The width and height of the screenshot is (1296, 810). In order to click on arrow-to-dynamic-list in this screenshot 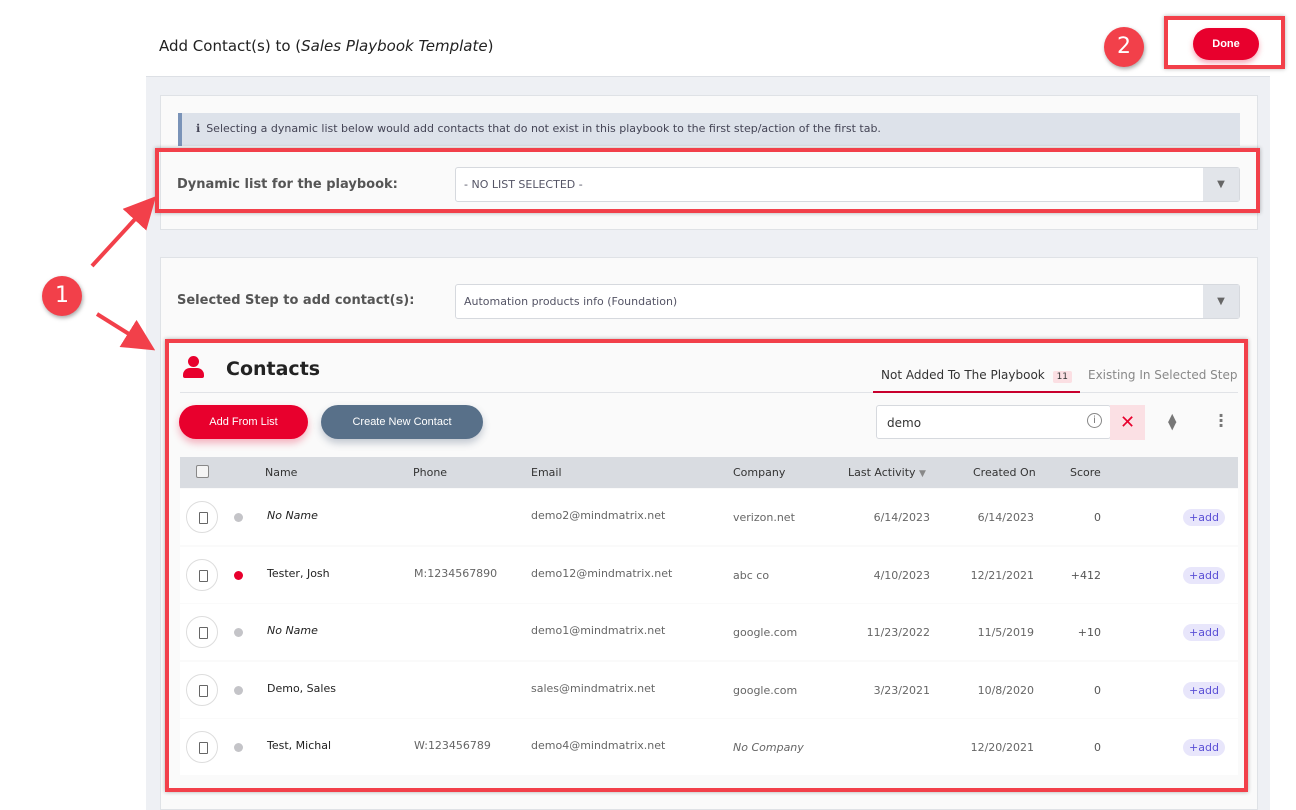, I will do `click(123, 232)`.